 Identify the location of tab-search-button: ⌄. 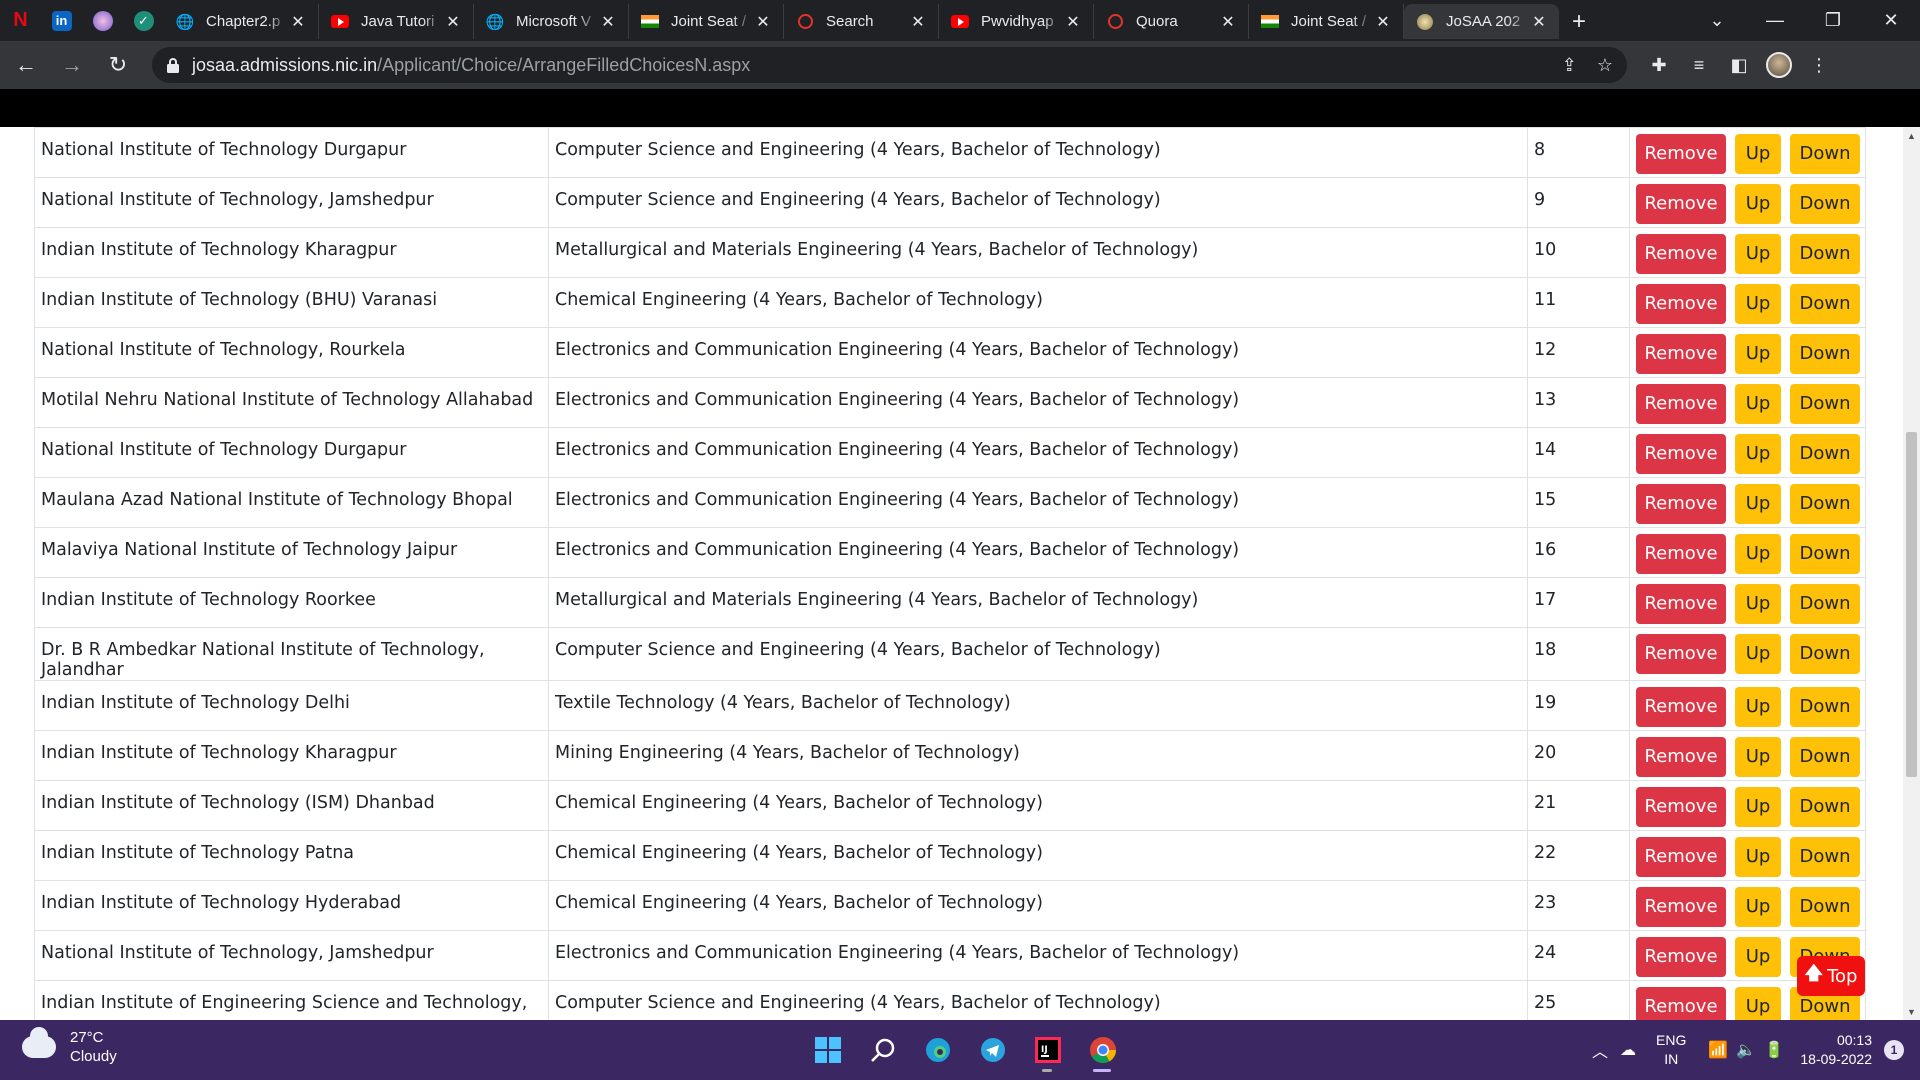
(1717, 20).